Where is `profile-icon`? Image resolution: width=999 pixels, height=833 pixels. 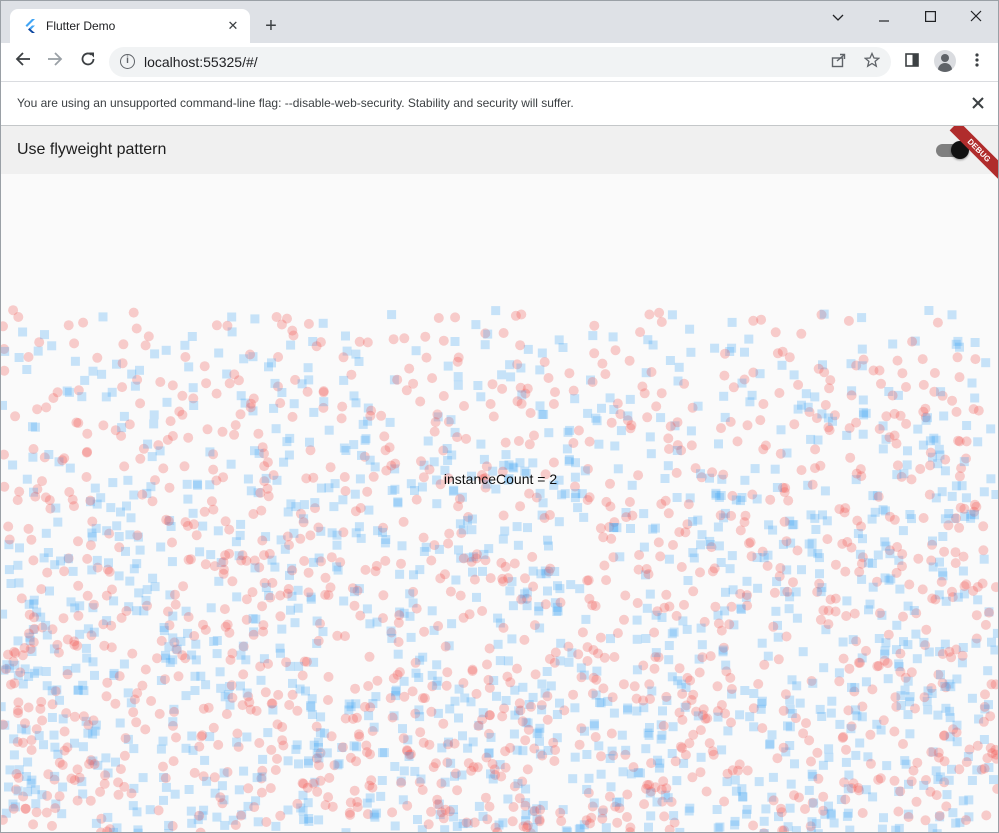
profile-icon is located at coordinates (945, 61).